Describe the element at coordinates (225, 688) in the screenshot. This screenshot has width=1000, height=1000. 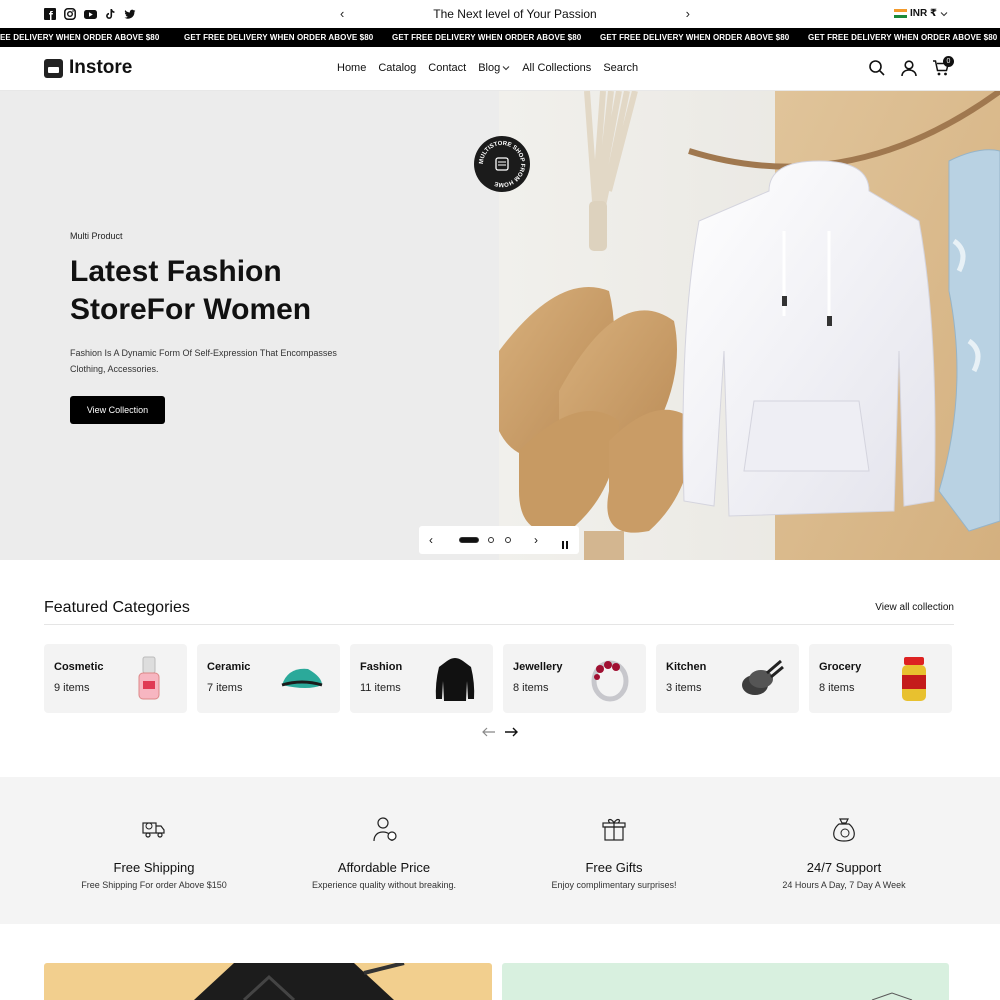
I see `category-count: 7 items` at that location.